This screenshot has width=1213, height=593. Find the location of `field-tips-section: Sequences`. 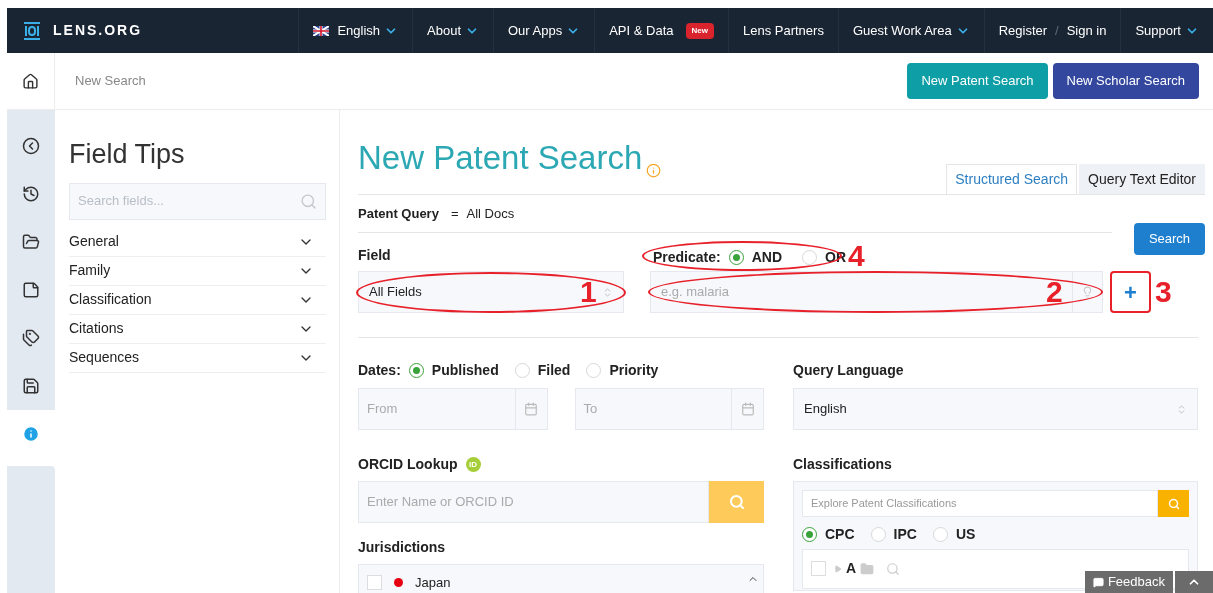

field-tips-section: Sequences is located at coordinates (197, 358).